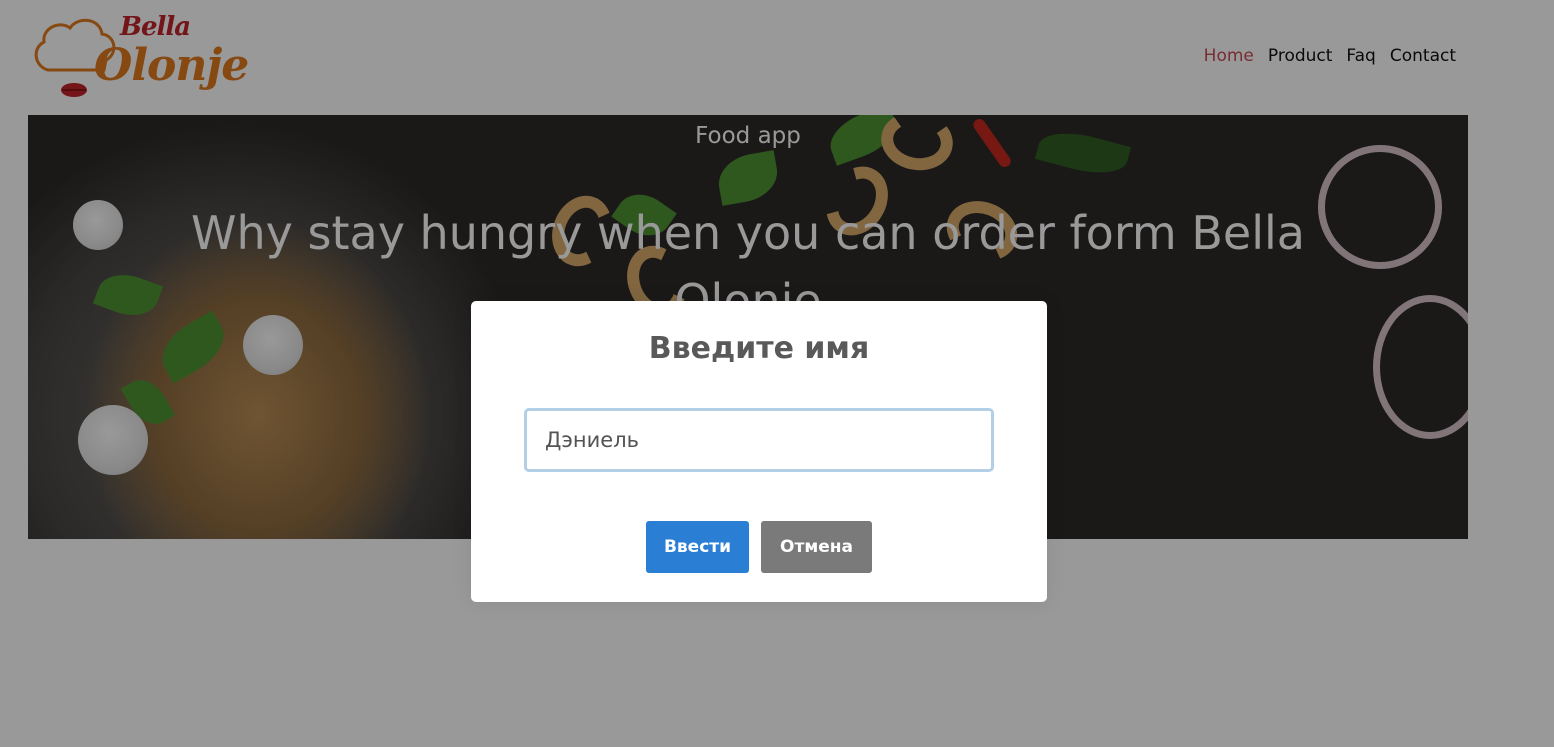 The image size is (1554, 747). I want to click on name-input, so click(759, 440).